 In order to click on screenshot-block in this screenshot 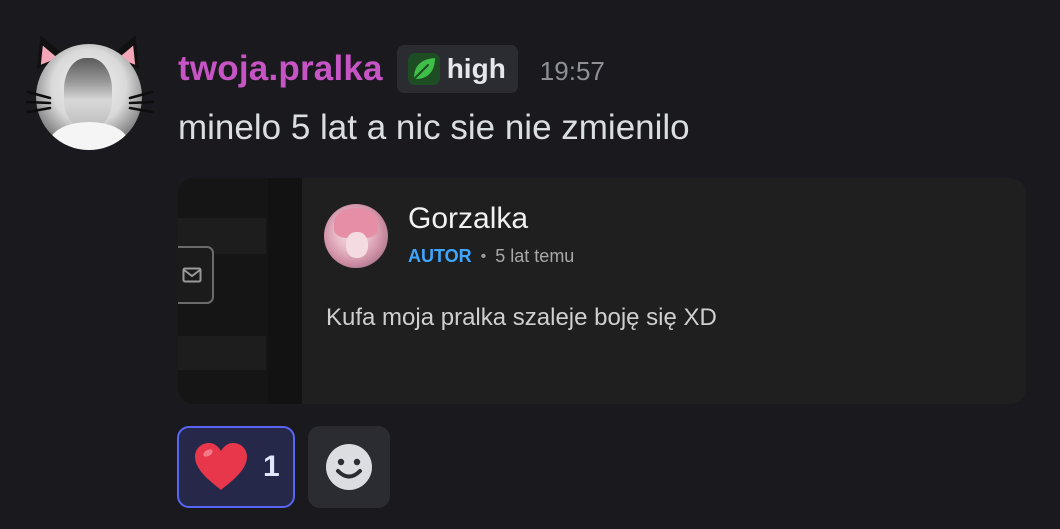, I will do `click(222, 353)`.